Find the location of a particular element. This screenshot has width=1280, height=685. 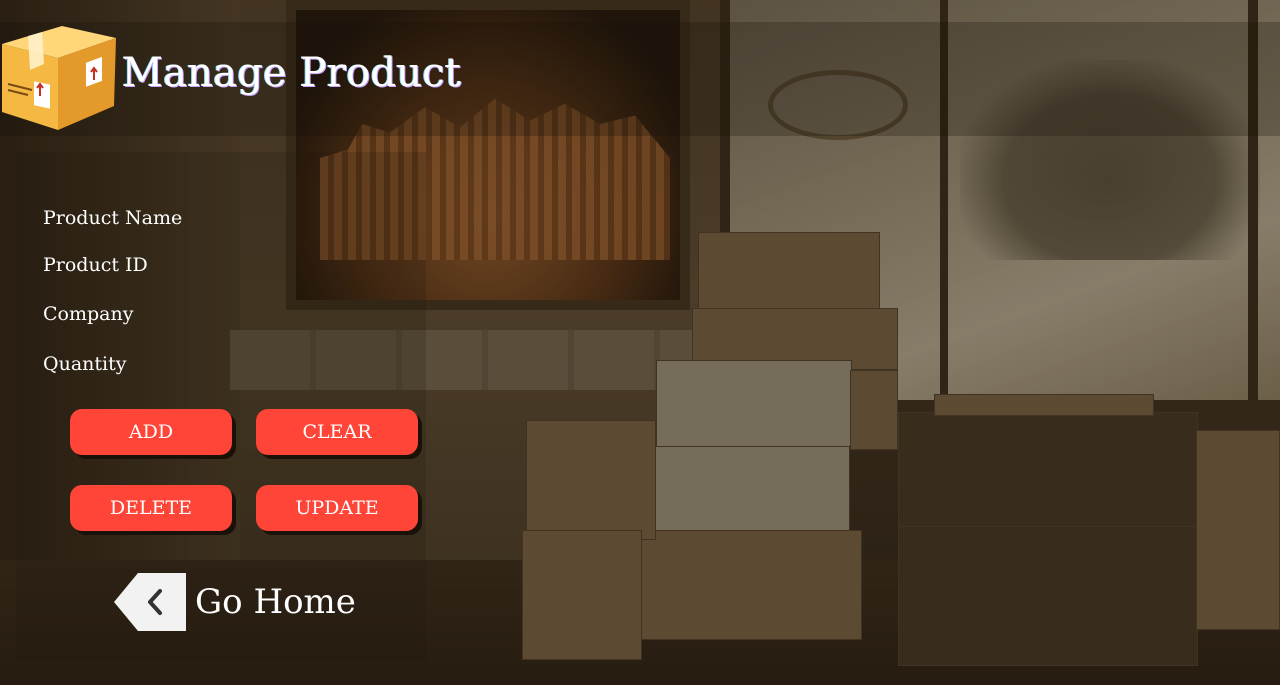

package-box-icon is located at coordinates (59, 78).